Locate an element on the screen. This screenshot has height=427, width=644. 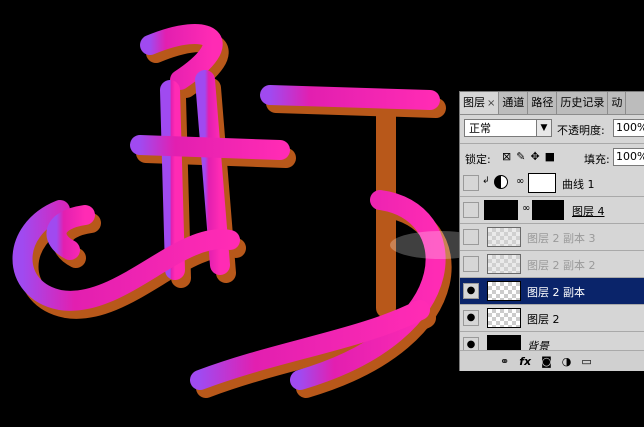
tab-paths: 路径 is located at coordinates (543, 103).